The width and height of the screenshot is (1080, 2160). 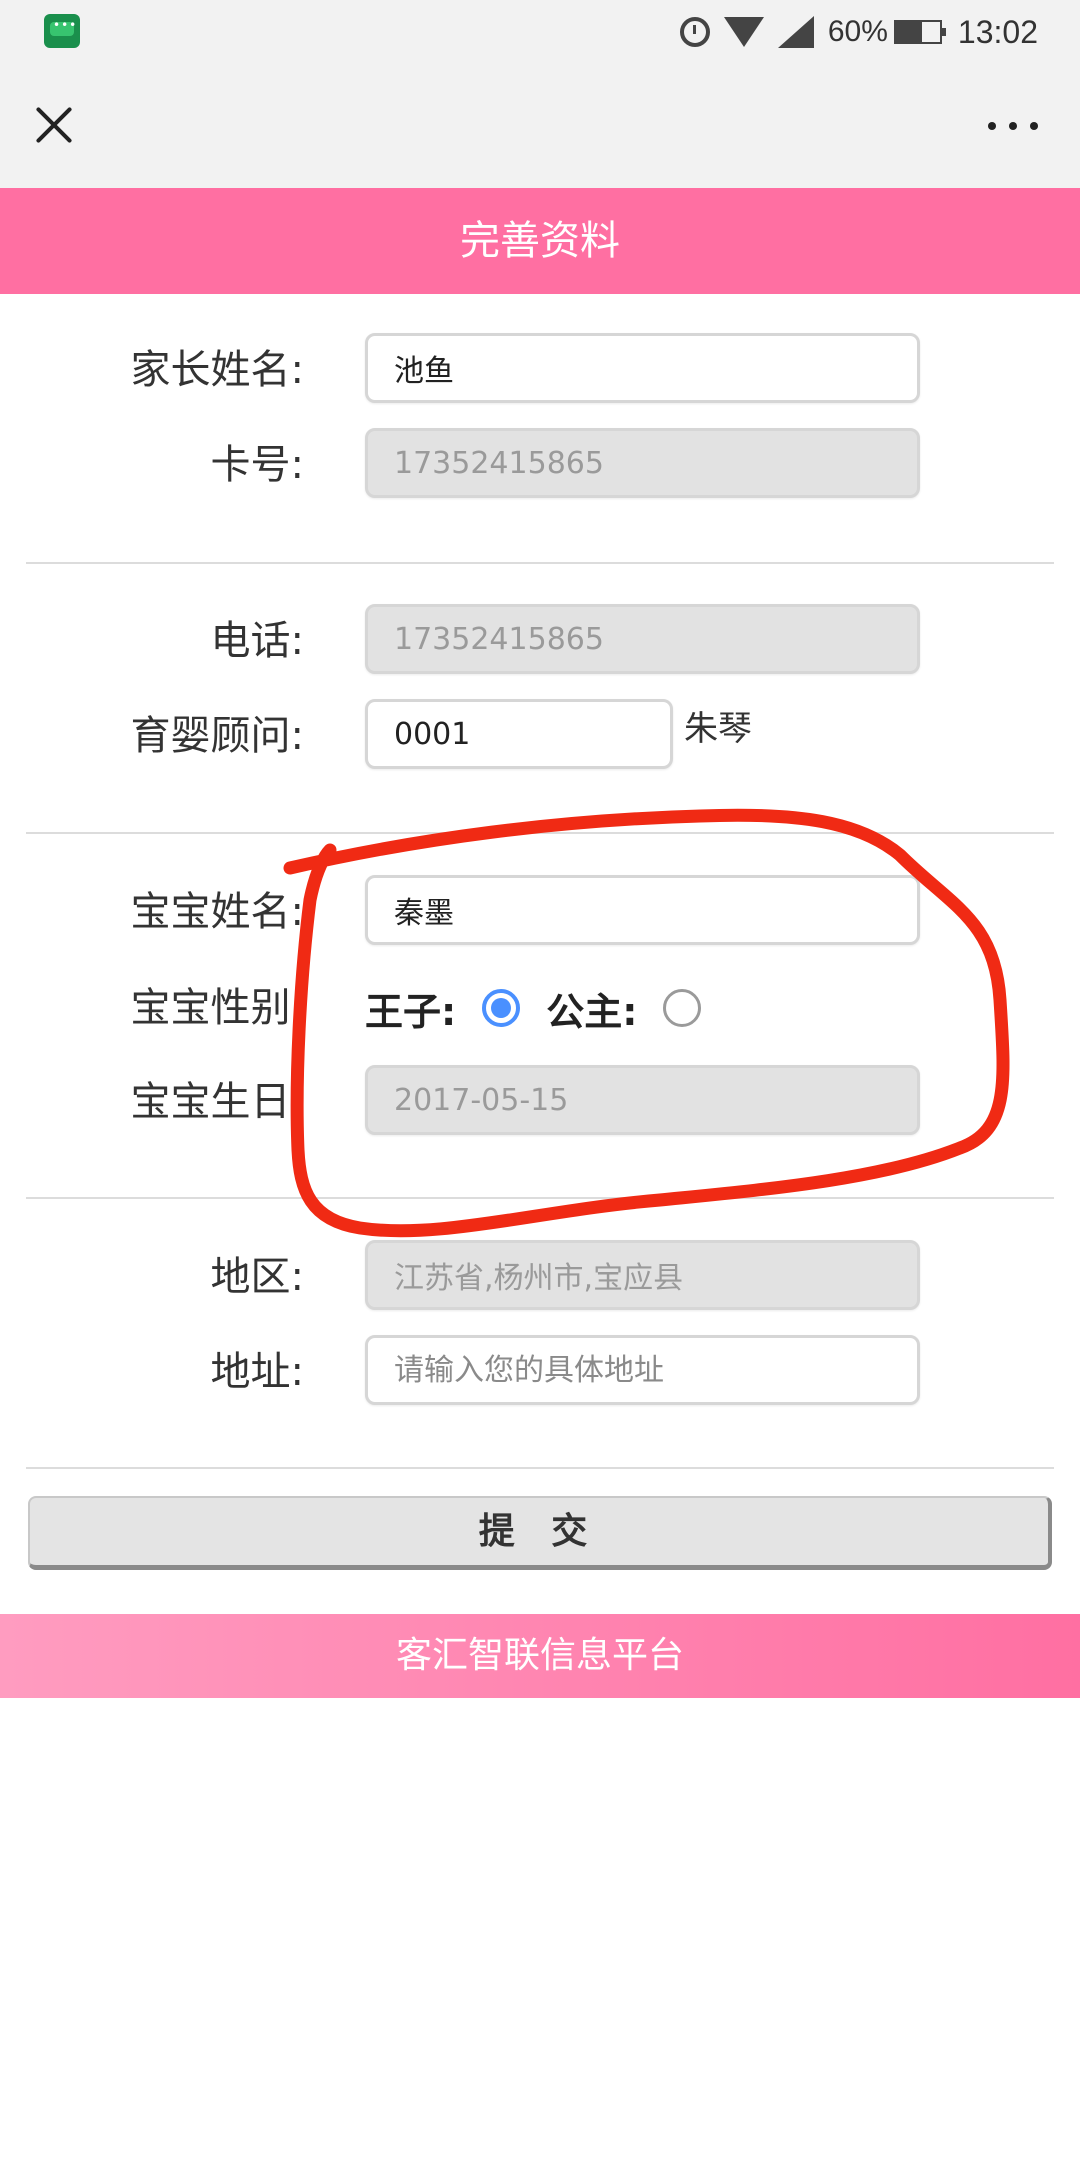 What do you see at coordinates (540, 1656) in the screenshot?
I see `footer-banner: 客汇智联信息平台` at bounding box center [540, 1656].